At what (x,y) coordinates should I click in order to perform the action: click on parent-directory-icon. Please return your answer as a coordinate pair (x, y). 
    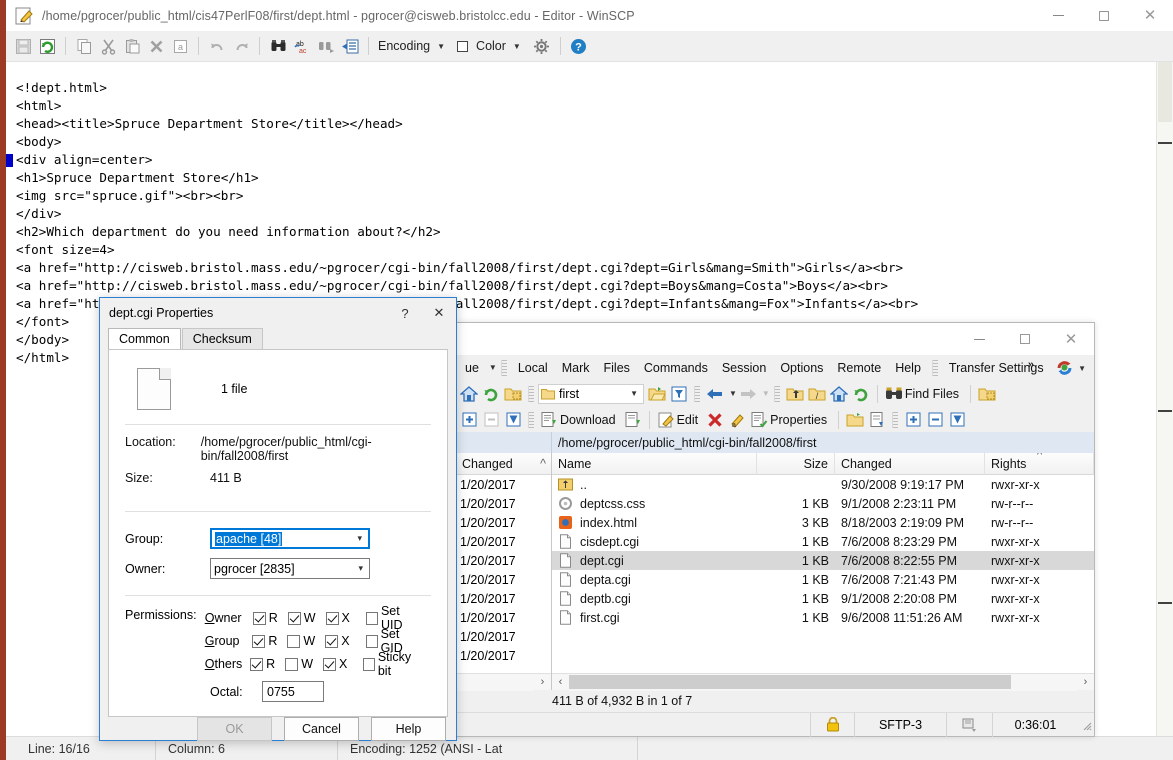
    Looking at the image, I should click on (795, 394).